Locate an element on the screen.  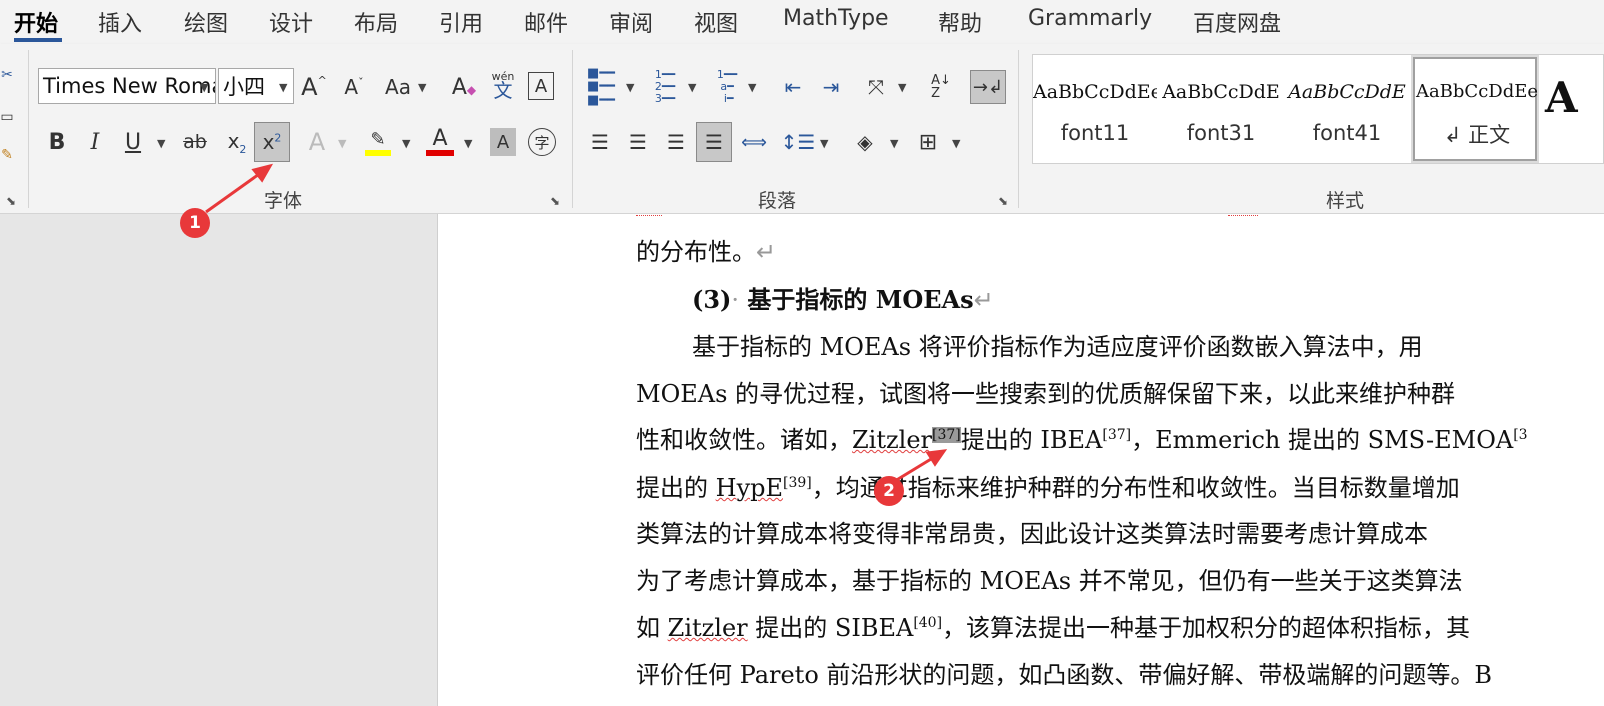
align-center-button: ☰ is located at coordinates (638, 142).